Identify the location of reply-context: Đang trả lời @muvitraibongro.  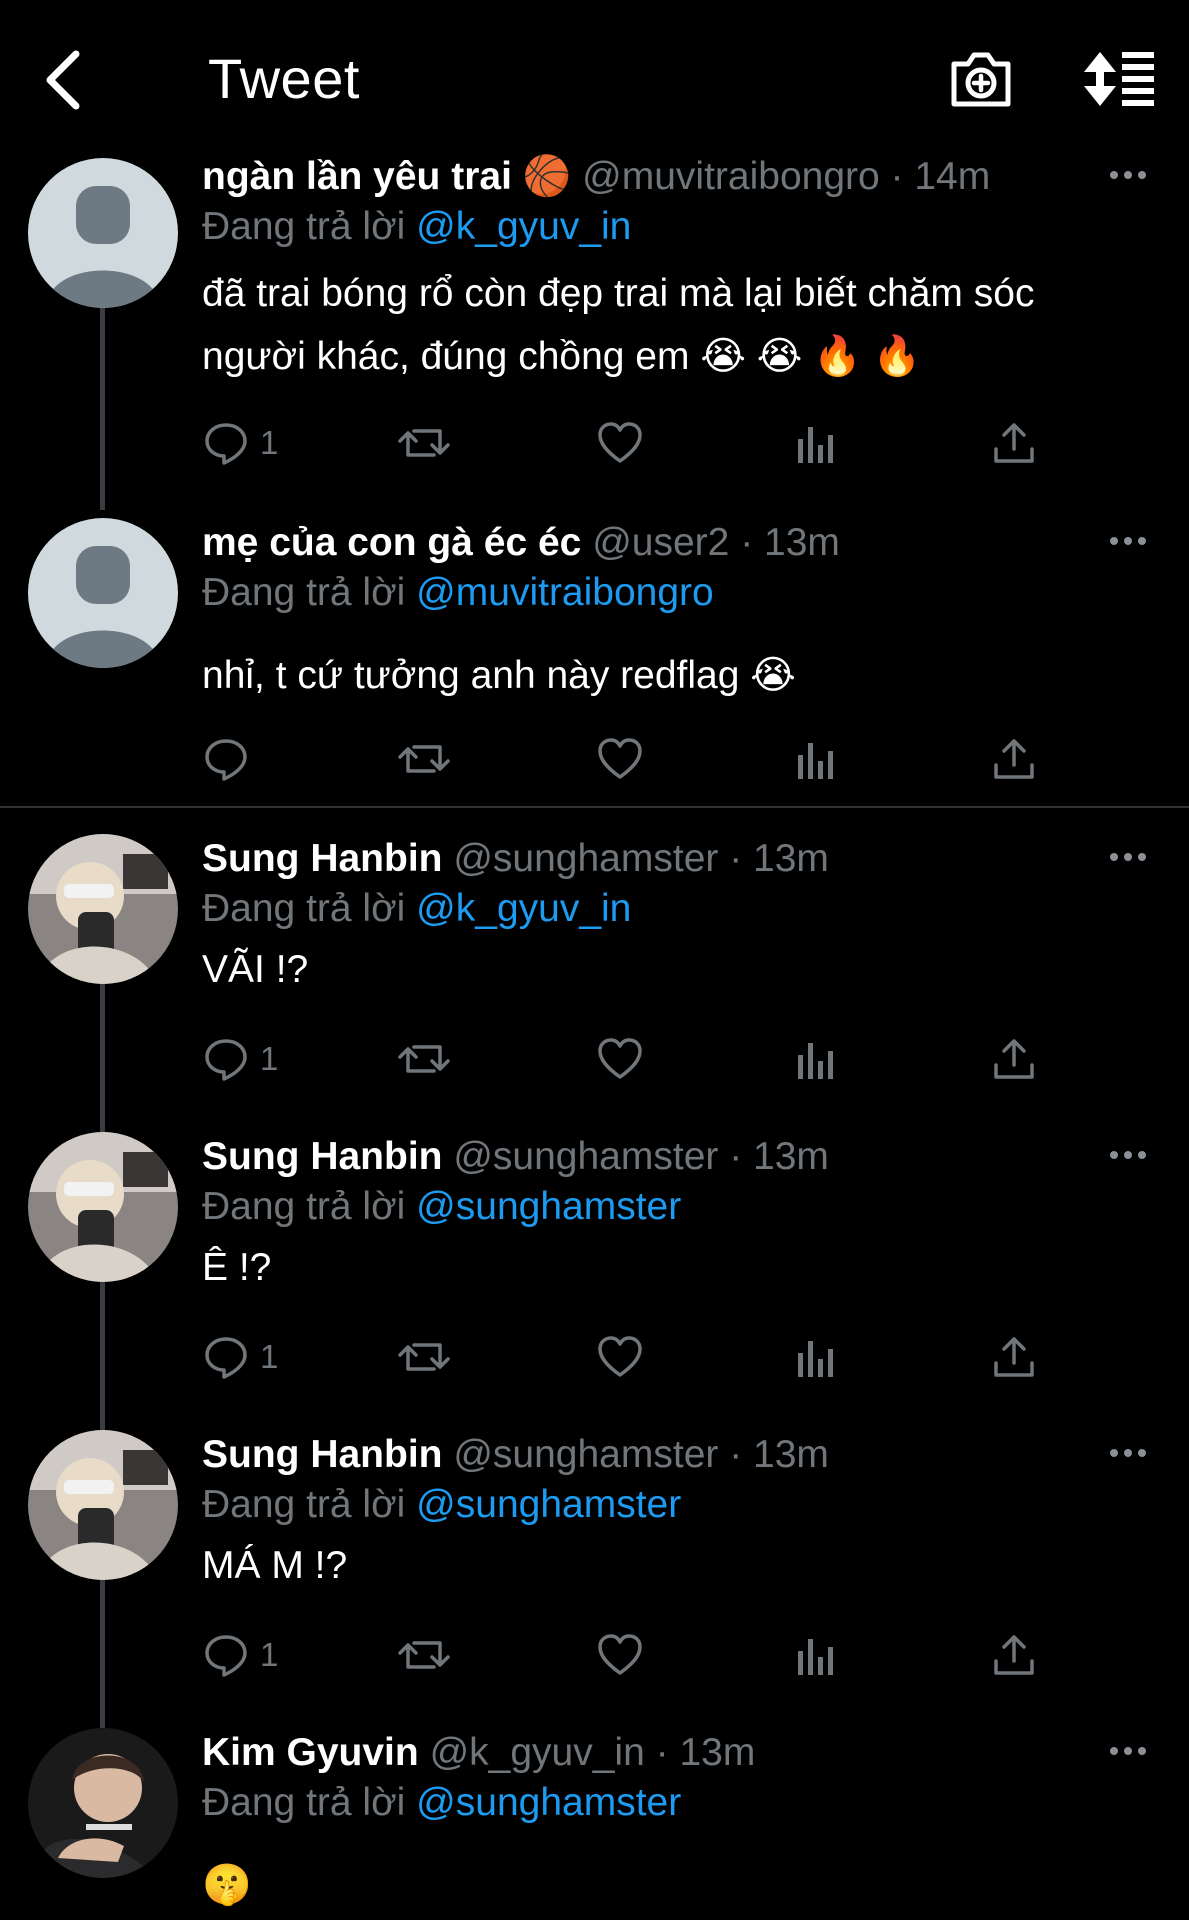
(458, 593).